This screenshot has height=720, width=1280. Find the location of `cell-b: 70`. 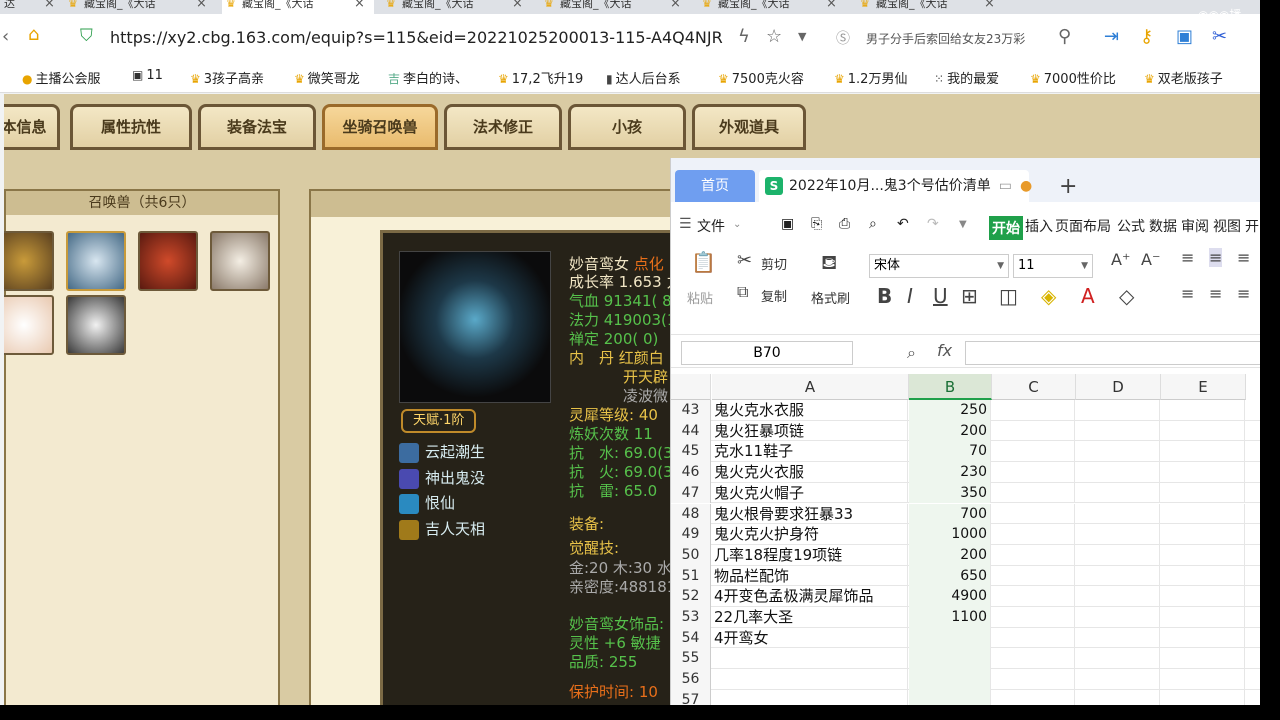

cell-b: 70 is located at coordinates (950, 452).